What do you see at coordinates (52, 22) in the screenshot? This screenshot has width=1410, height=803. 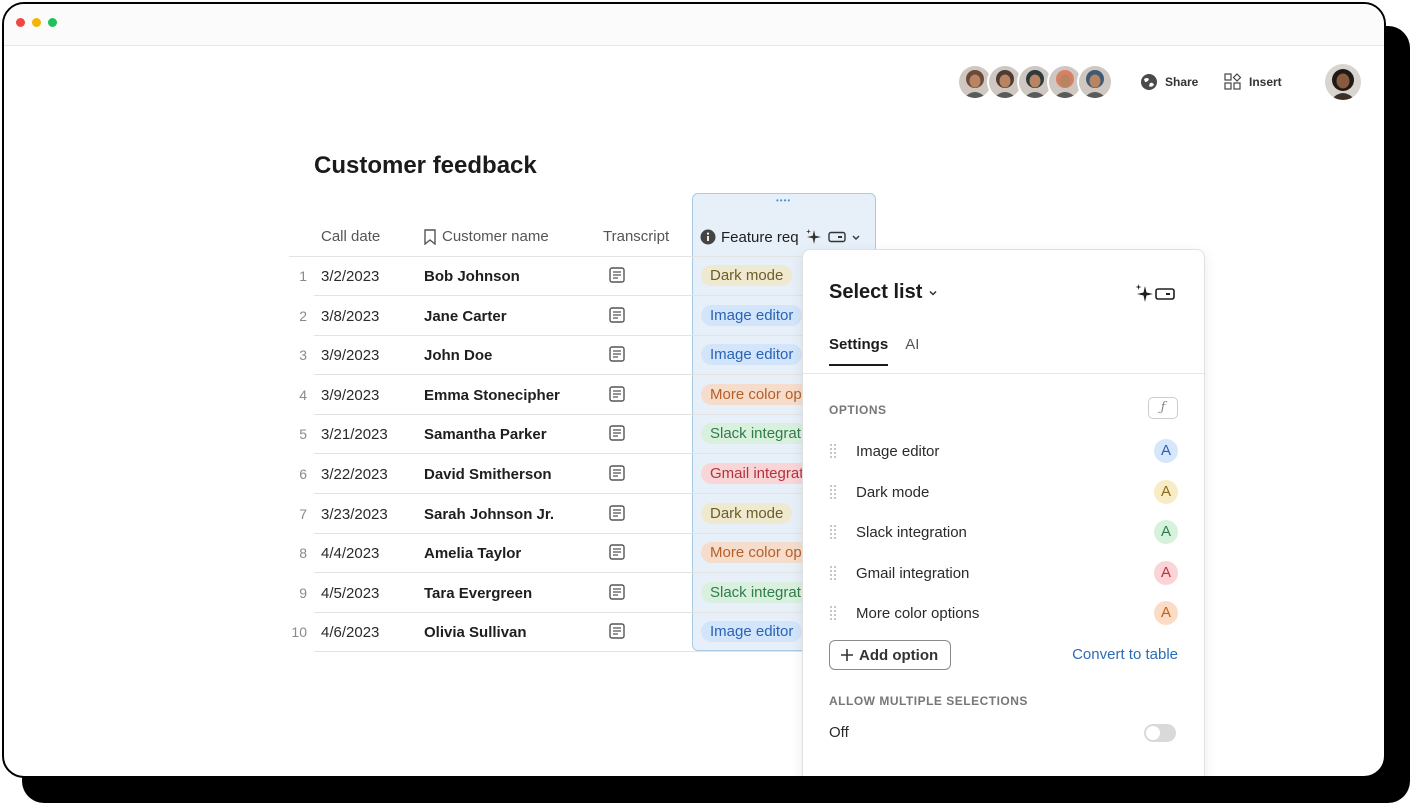 I see `zoom-window-button` at bounding box center [52, 22].